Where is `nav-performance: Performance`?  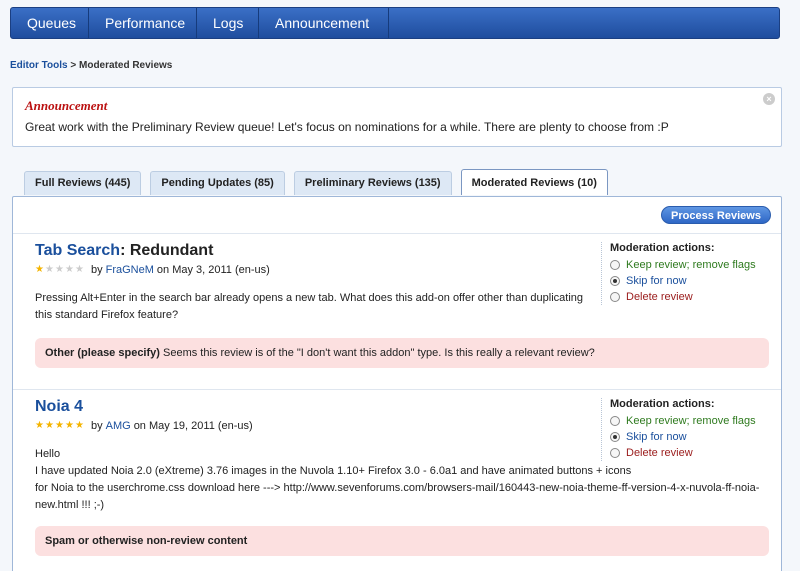
nav-performance: Performance is located at coordinates (143, 23).